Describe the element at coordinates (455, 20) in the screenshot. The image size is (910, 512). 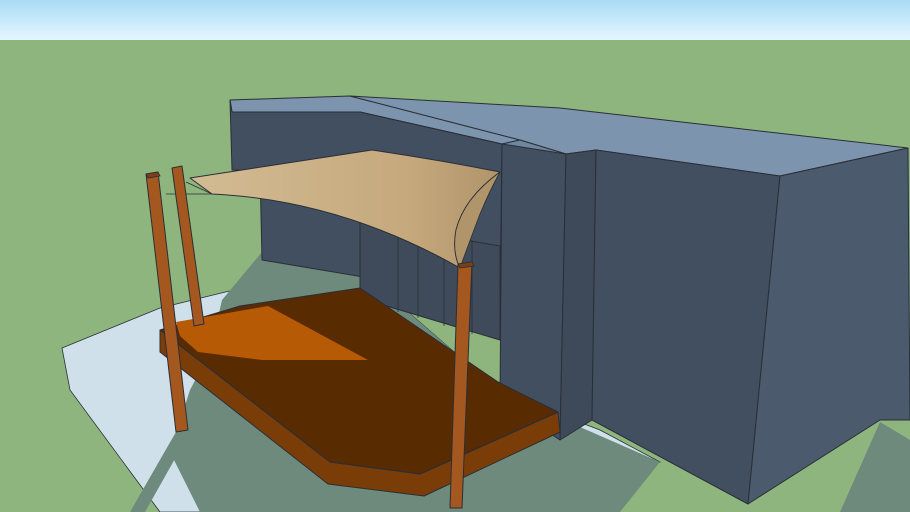
I see `sky` at that location.